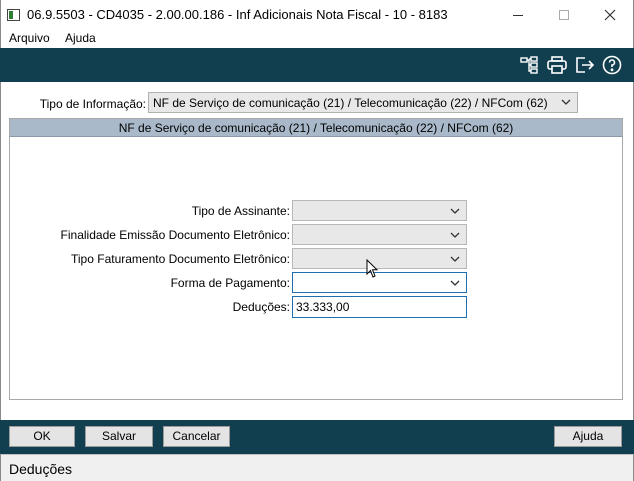 The height and width of the screenshot is (481, 634). Describe the element at coordinates (42, 436) in the screenshot. I see `ok-button: OK` at that location.